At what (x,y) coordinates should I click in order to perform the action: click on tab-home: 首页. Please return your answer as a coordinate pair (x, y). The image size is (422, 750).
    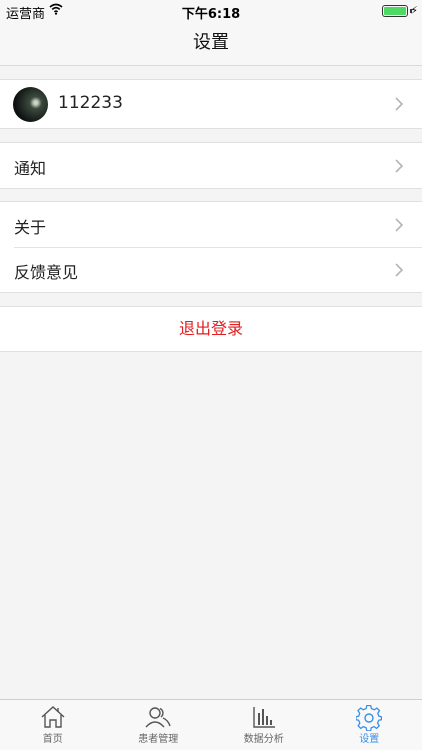
    Looking at the image, I should click on (53, 725).